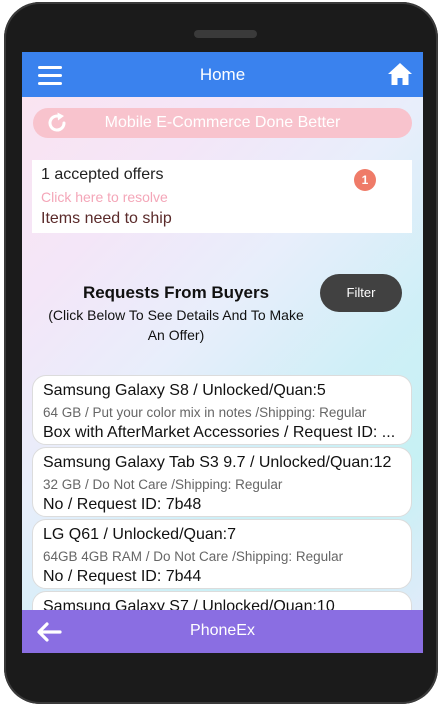 This screenshot has height=708, width=443. I want to click on item-request-id: No / Request ID: 7b44, so click(122, 576).